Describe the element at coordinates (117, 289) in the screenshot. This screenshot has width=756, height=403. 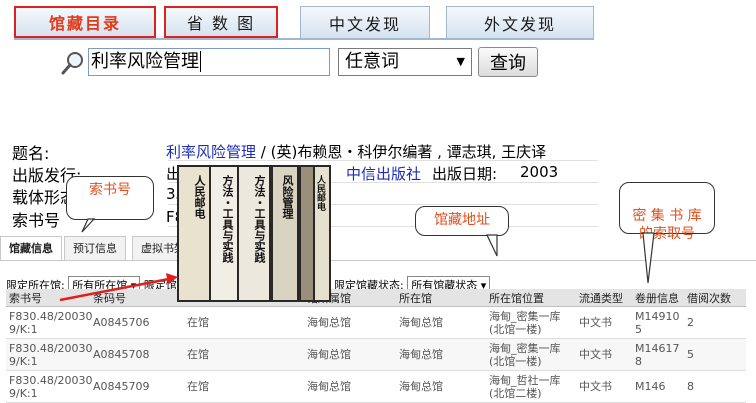
I see `red-arrow` at that location.